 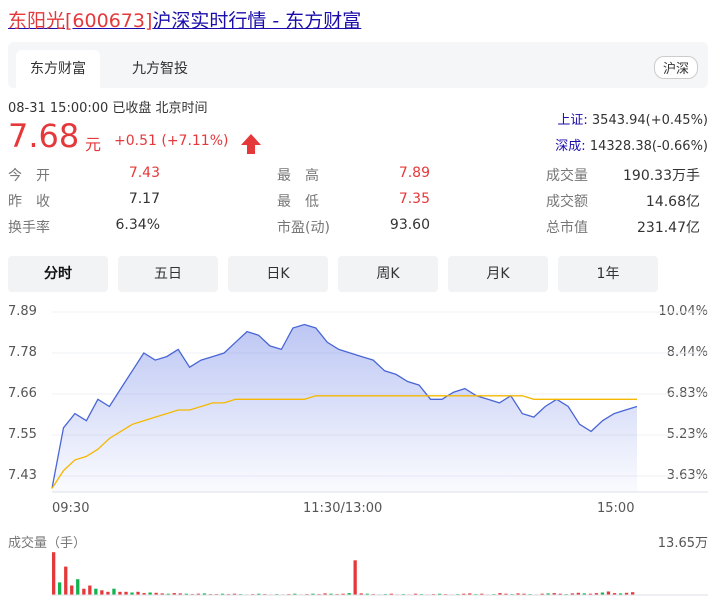 What do you see at coordinates (47, 543) in the screenshot?
I see `volume-label: 成交量（手）` at bounding box center [47, 543].